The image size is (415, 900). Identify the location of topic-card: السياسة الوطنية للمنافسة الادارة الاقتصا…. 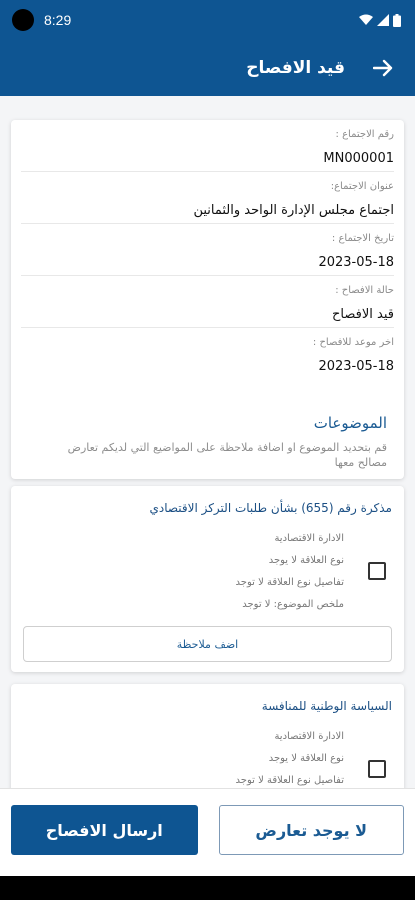
(207, 736).